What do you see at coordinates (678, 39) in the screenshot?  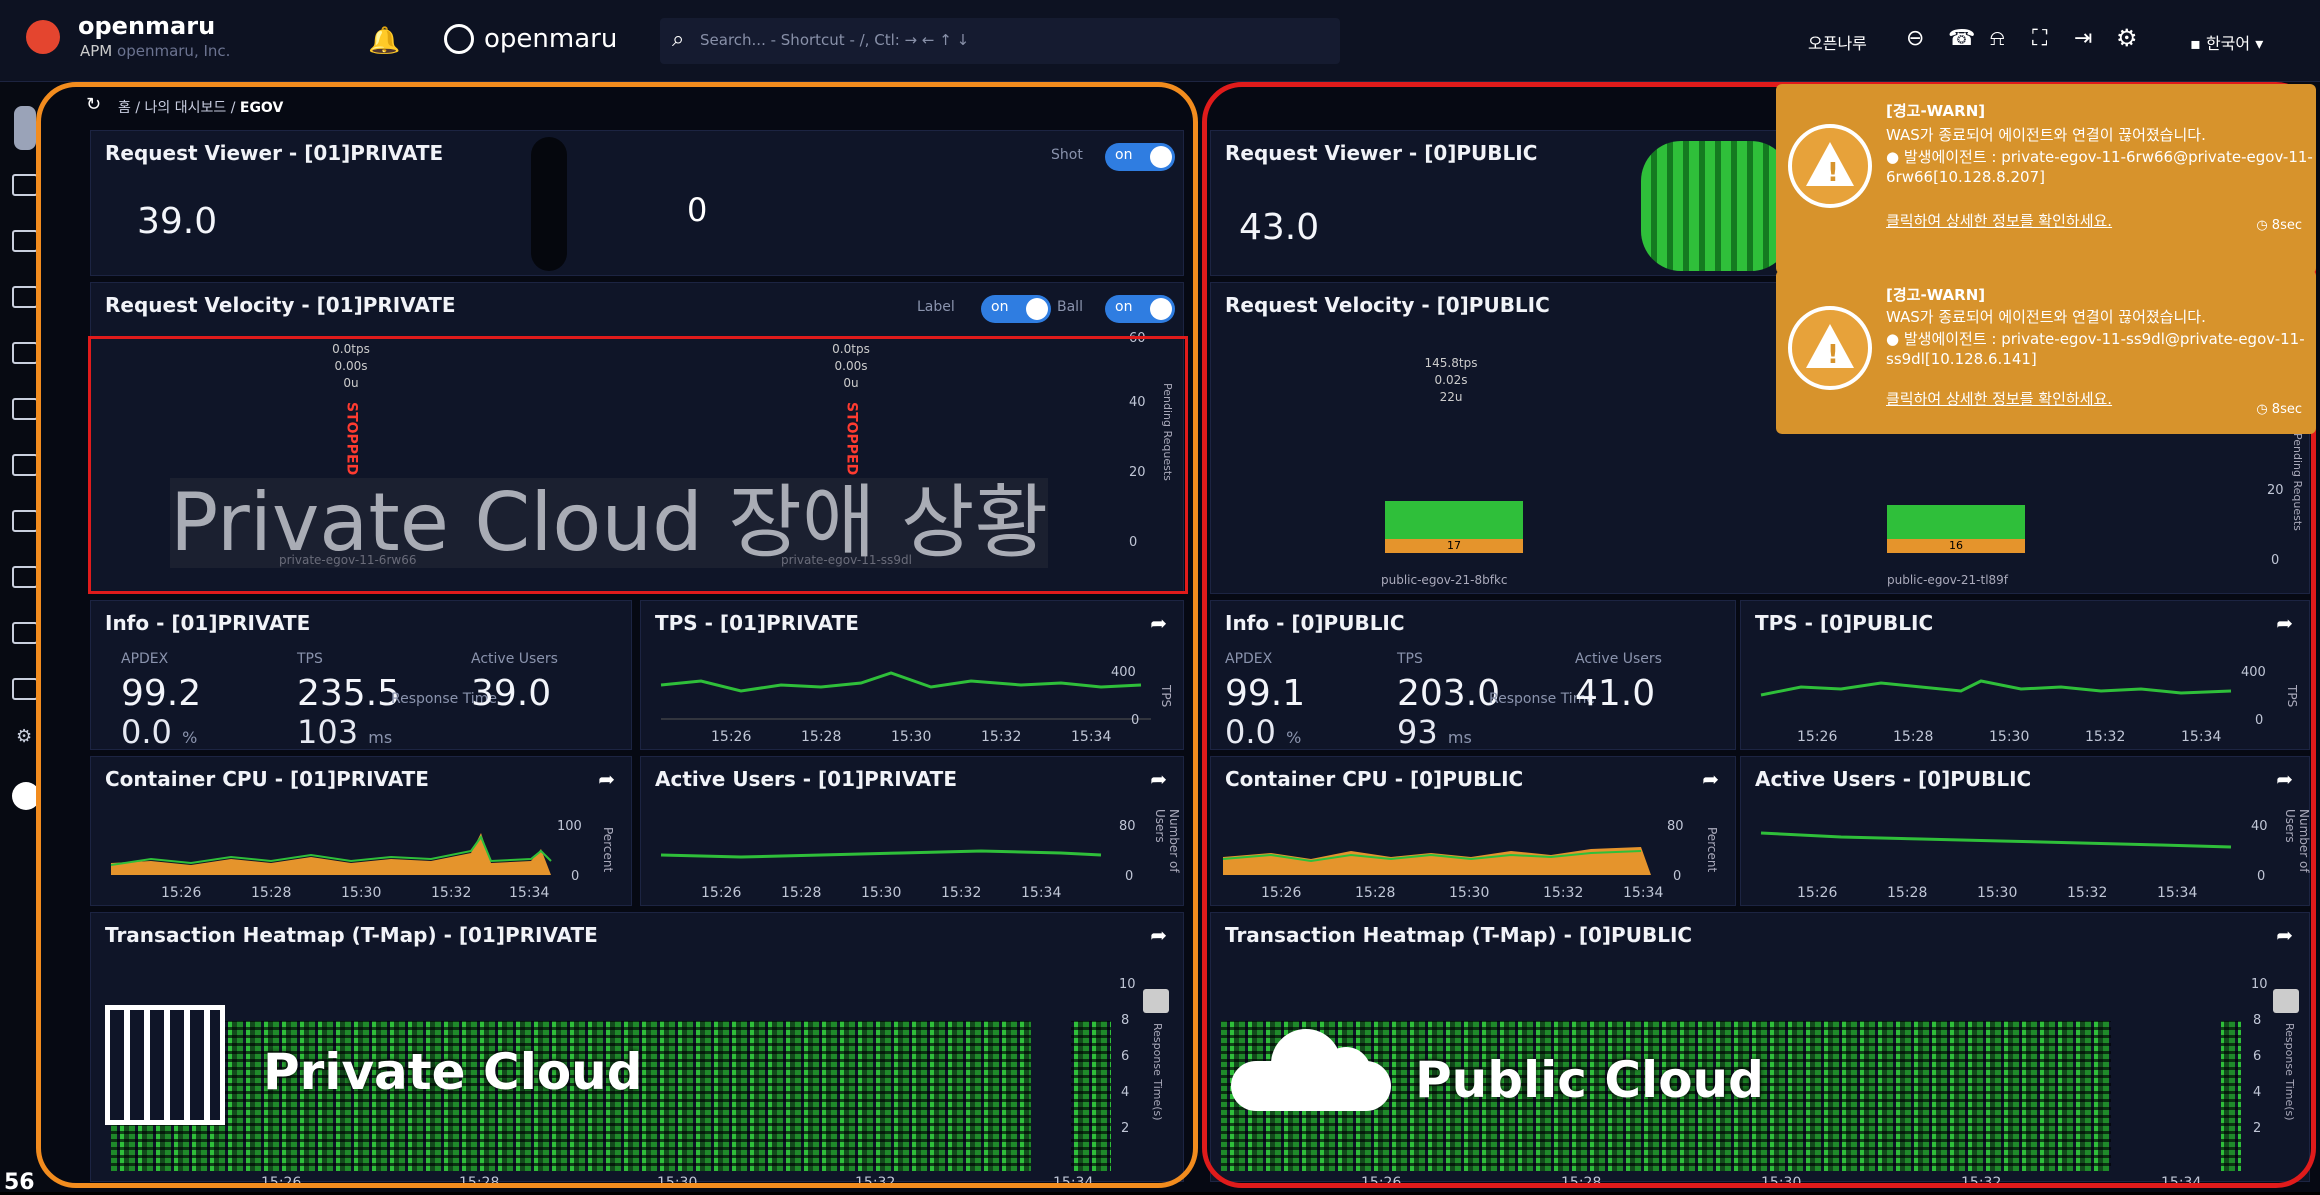 I see `search-icon: ⌕` at bounding box center [678, 39].